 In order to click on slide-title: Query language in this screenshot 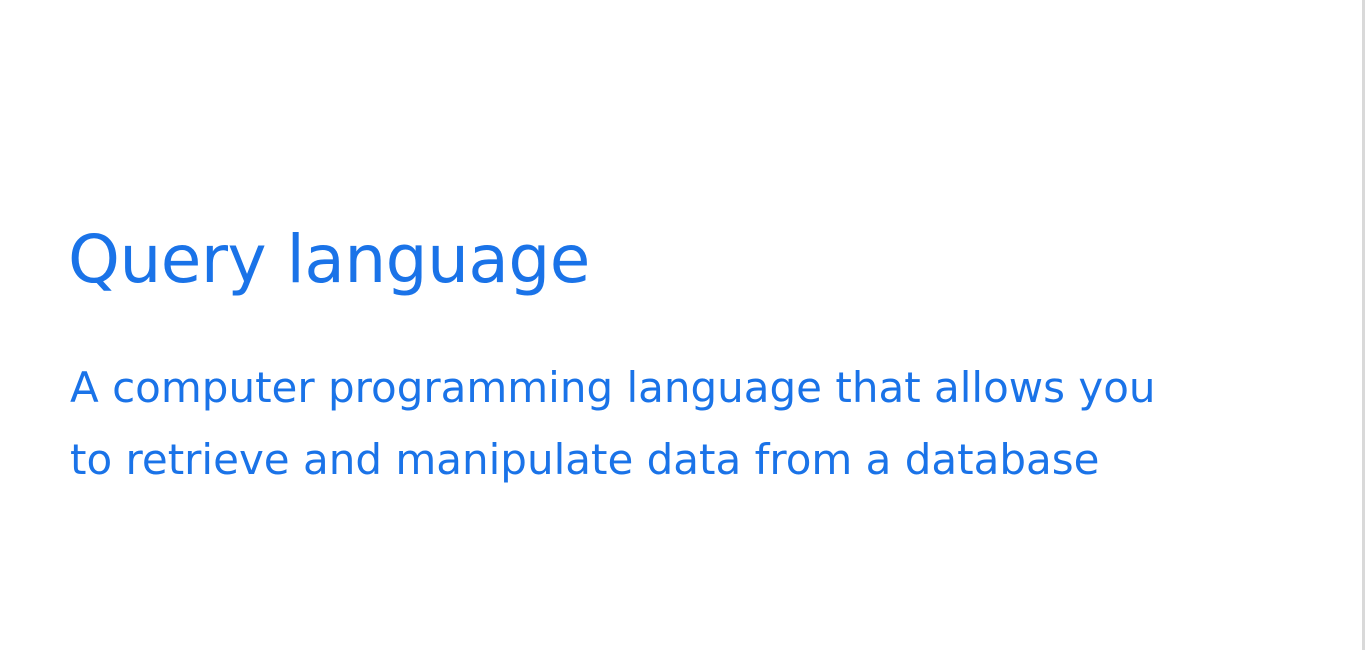, I will do `click(329, 259)`.